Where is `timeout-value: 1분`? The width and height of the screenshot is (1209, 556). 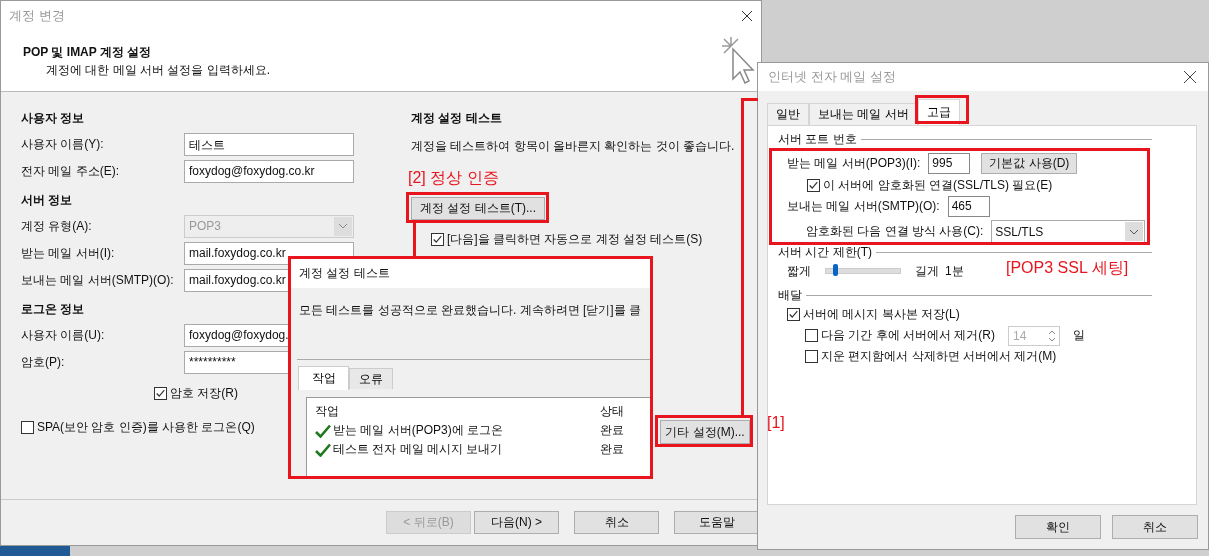 timeout-value: 1분 is located at coordinates (954, 271).